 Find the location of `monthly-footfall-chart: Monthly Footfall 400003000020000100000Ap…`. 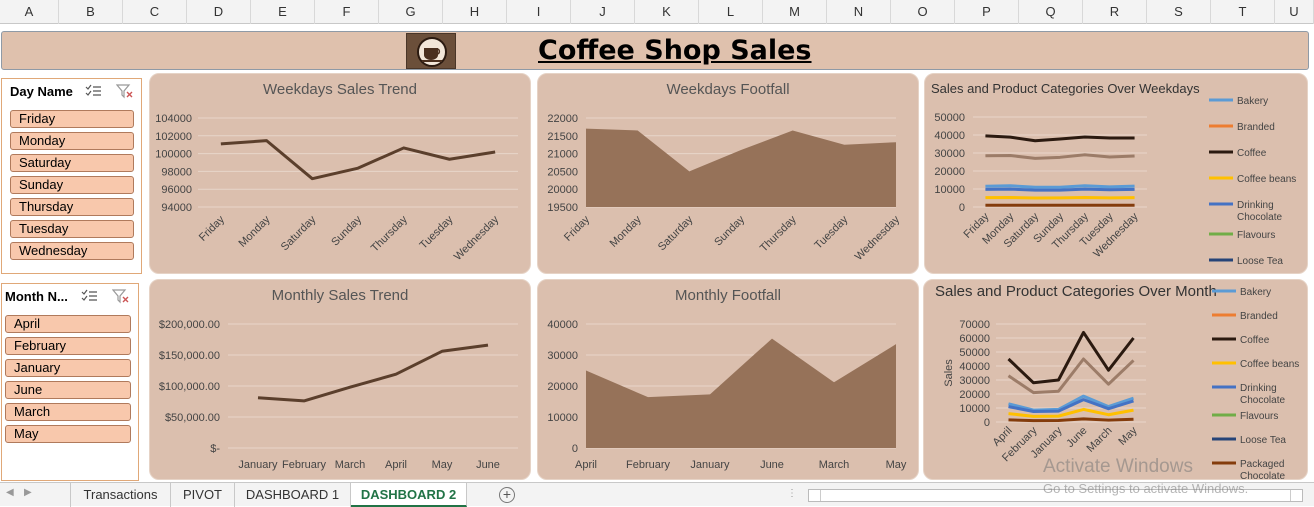

monthly-footfall-chart: Monthly Footfall 400003000020000100000Ap… is located at coordinates (728, 379).